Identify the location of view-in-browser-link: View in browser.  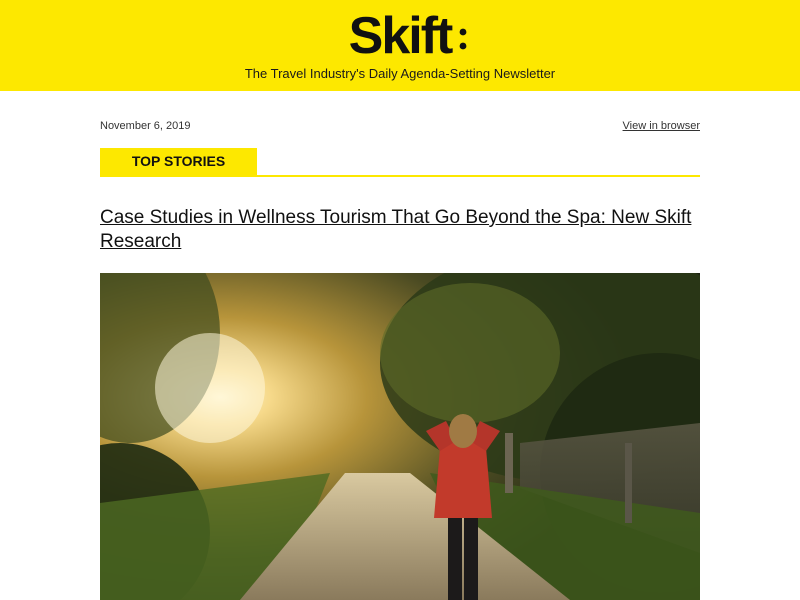
(661, 126).